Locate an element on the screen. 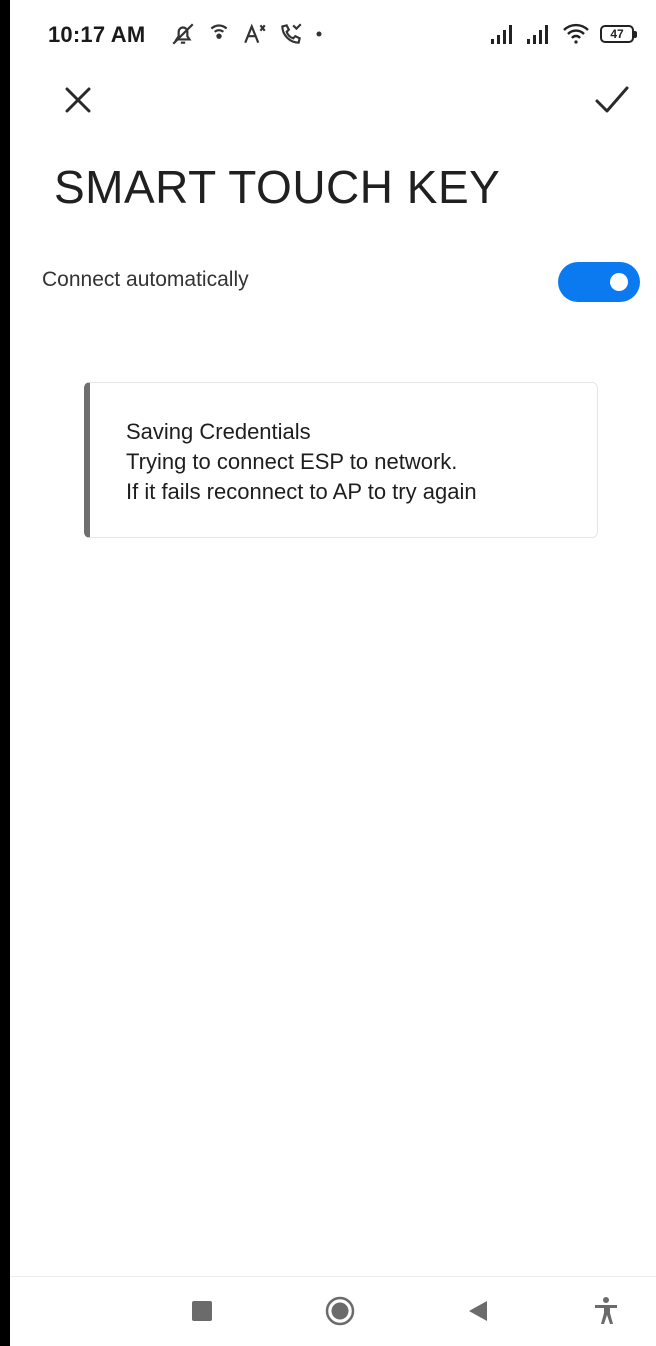  recents-icon is located at coordinates (202, 1311).